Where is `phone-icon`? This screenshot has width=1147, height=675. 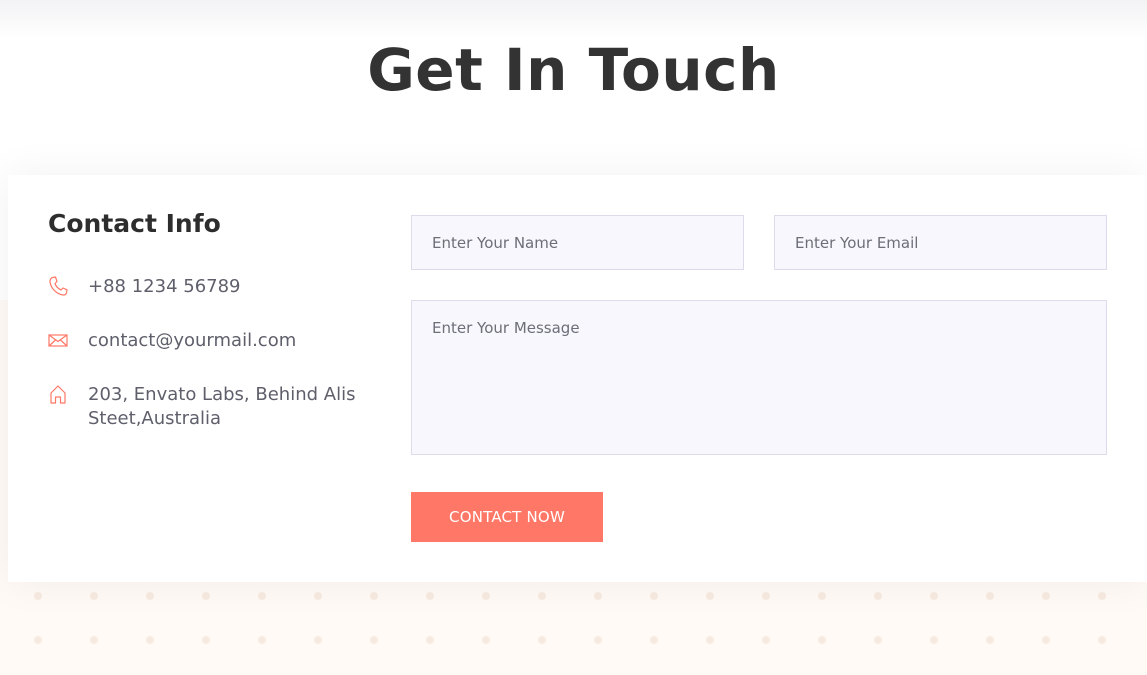
phone-icon is located at coordinates (58, 286).